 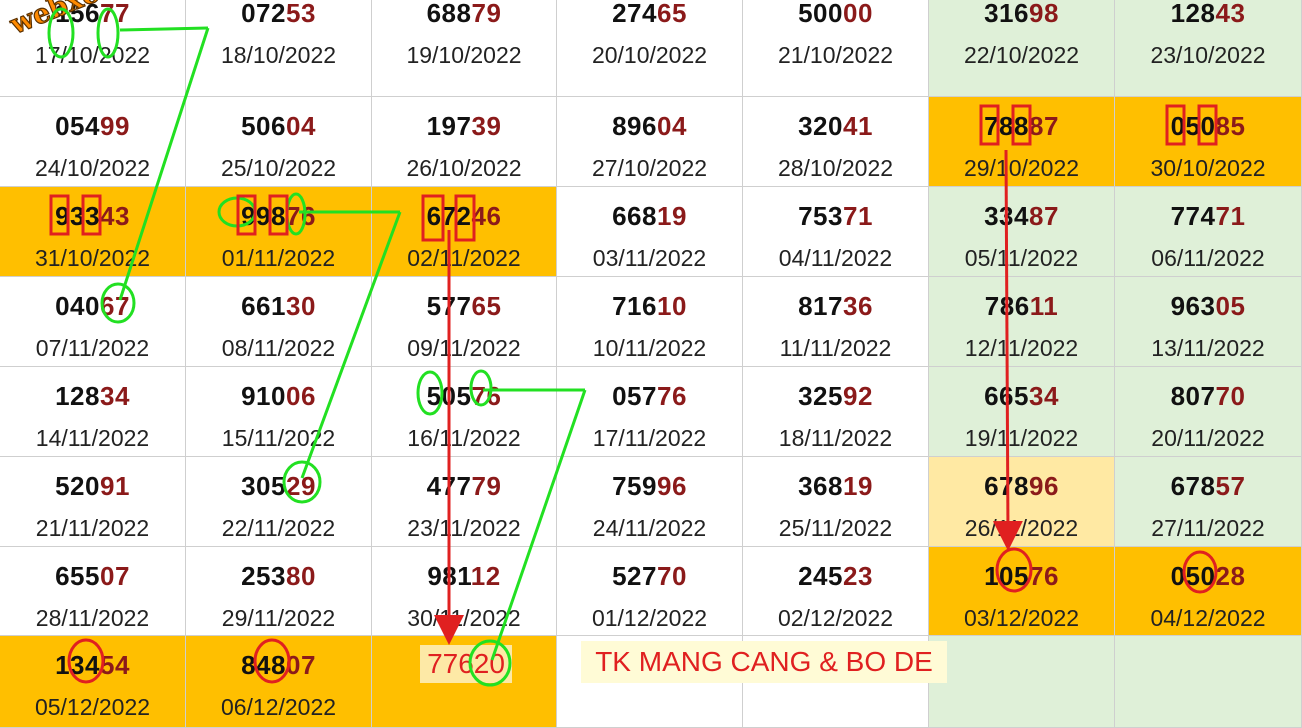 I want to click on result-cell: 91006 15/11/2022, so click(x=279, y=412).